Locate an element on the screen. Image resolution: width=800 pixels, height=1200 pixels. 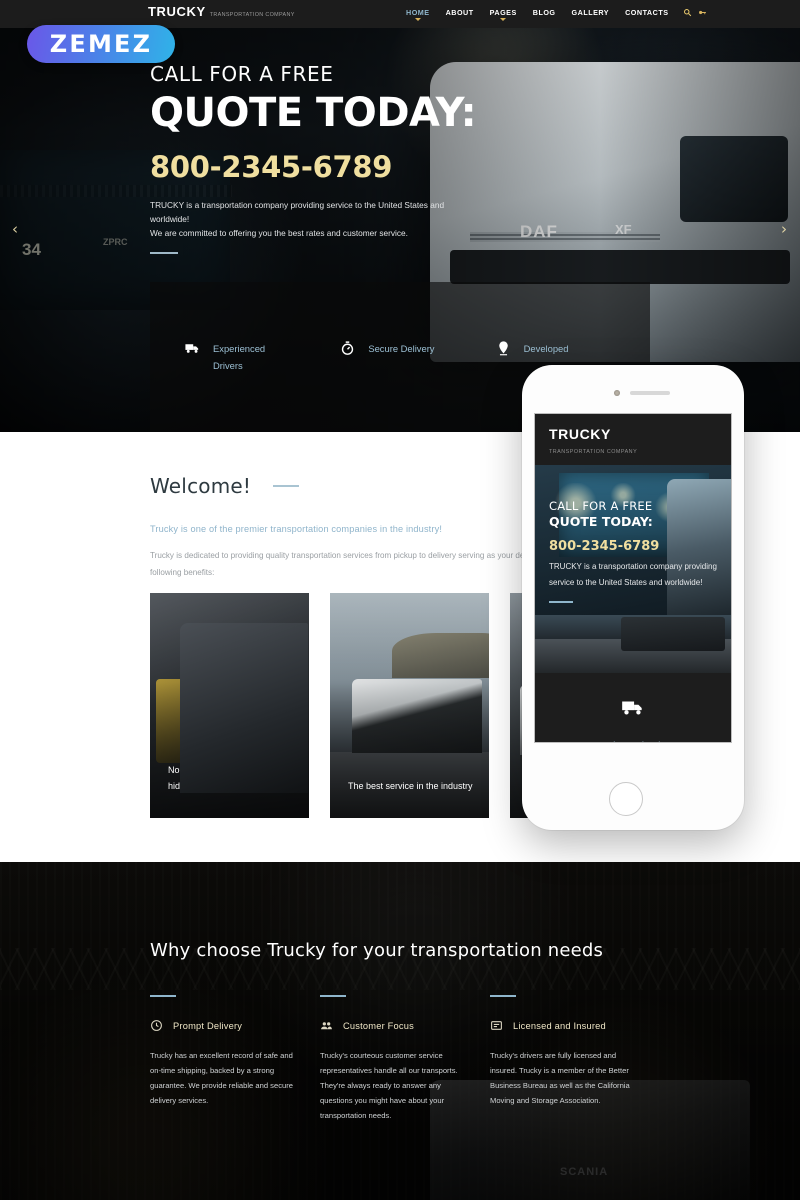
why-column-header: Licensed and Insured is located at coordinates (566, 1025).